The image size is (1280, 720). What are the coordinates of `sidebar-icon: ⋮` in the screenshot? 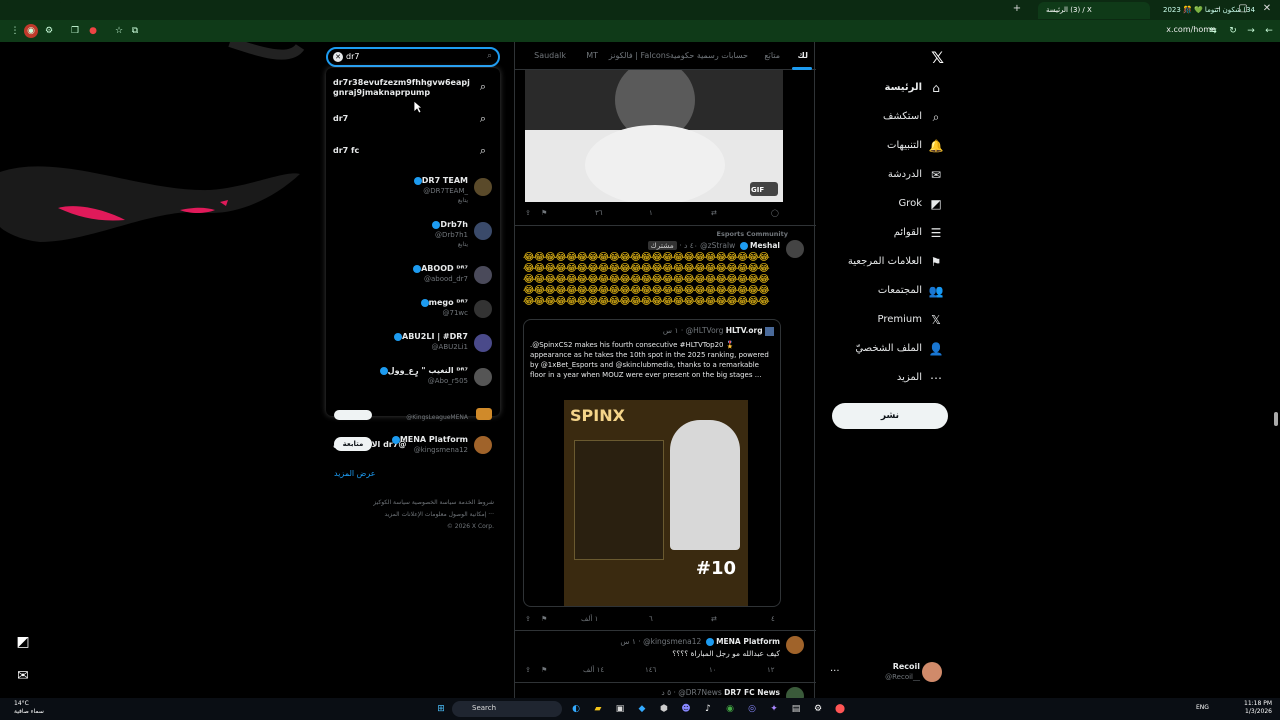 It's located at (15, 31).